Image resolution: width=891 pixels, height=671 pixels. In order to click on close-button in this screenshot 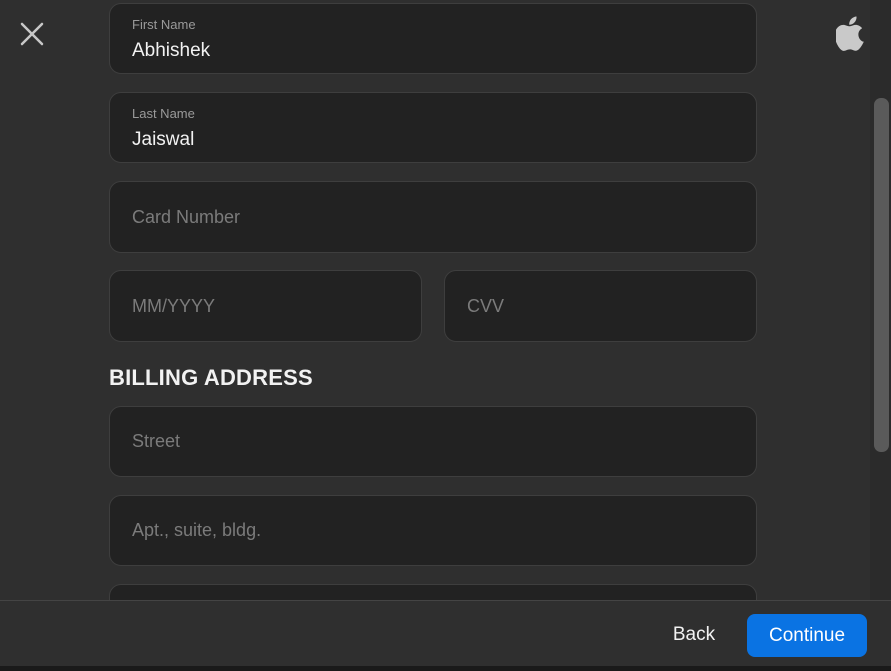, I will do `click(32, 34)`.